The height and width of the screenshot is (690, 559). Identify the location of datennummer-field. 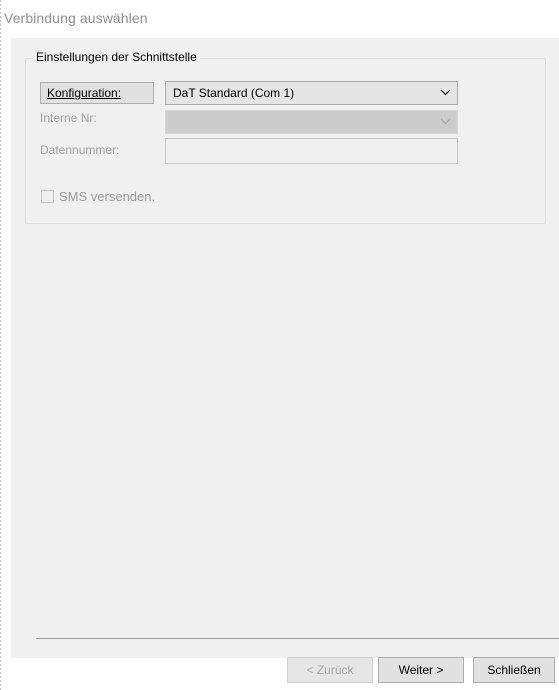
(311, 151).